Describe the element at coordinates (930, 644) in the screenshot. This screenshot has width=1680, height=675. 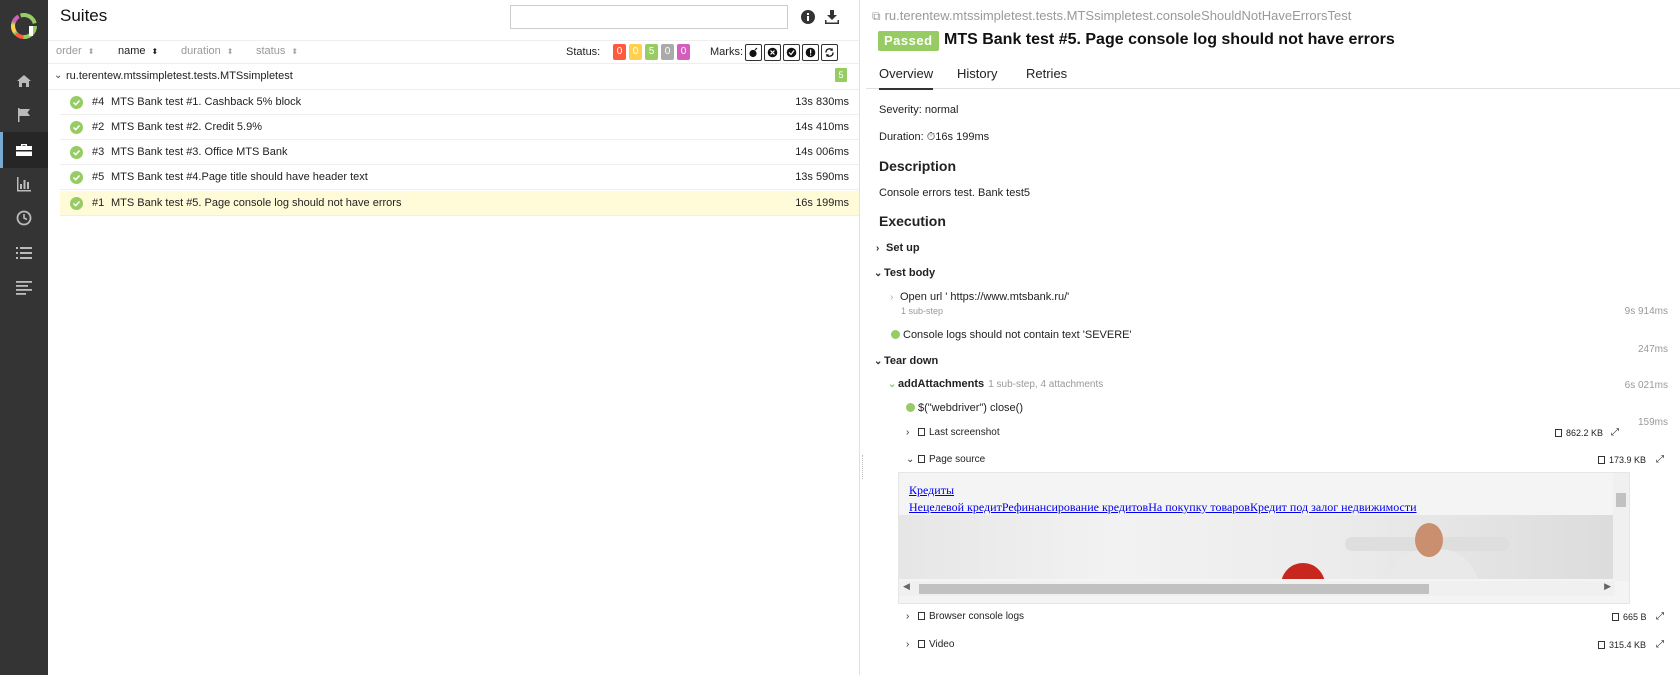
I see `attachment-video: › Video` at that location.